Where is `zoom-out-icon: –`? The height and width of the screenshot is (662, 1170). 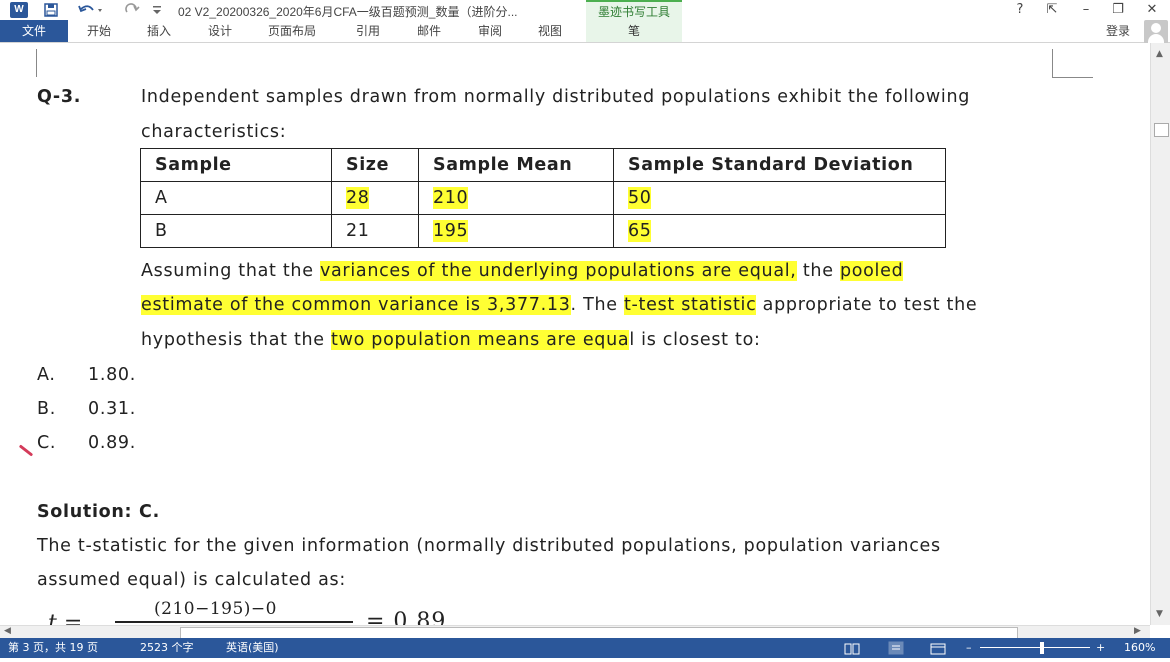
zoom-out-icon: – is located at coordinates (969, 648).